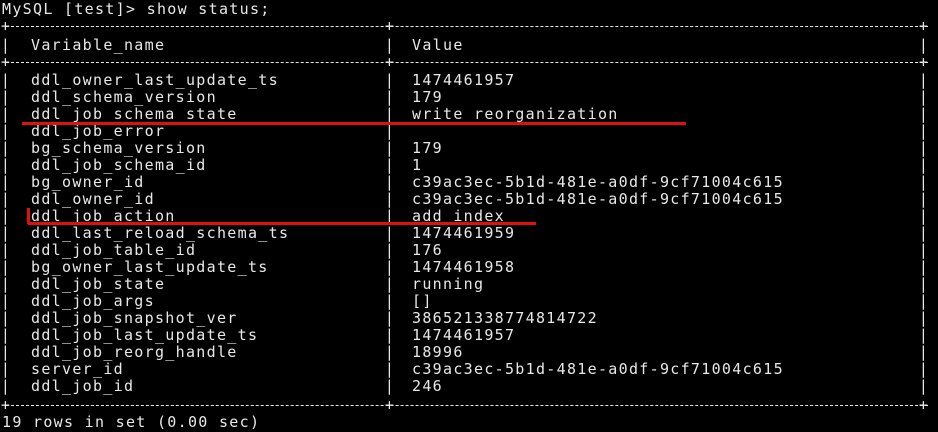 The height and width of the screenshot is (432, 938). Describe the element at coordinates (354, 123) in the screenshot. I see `highlight-underline-schema-state` at that location.